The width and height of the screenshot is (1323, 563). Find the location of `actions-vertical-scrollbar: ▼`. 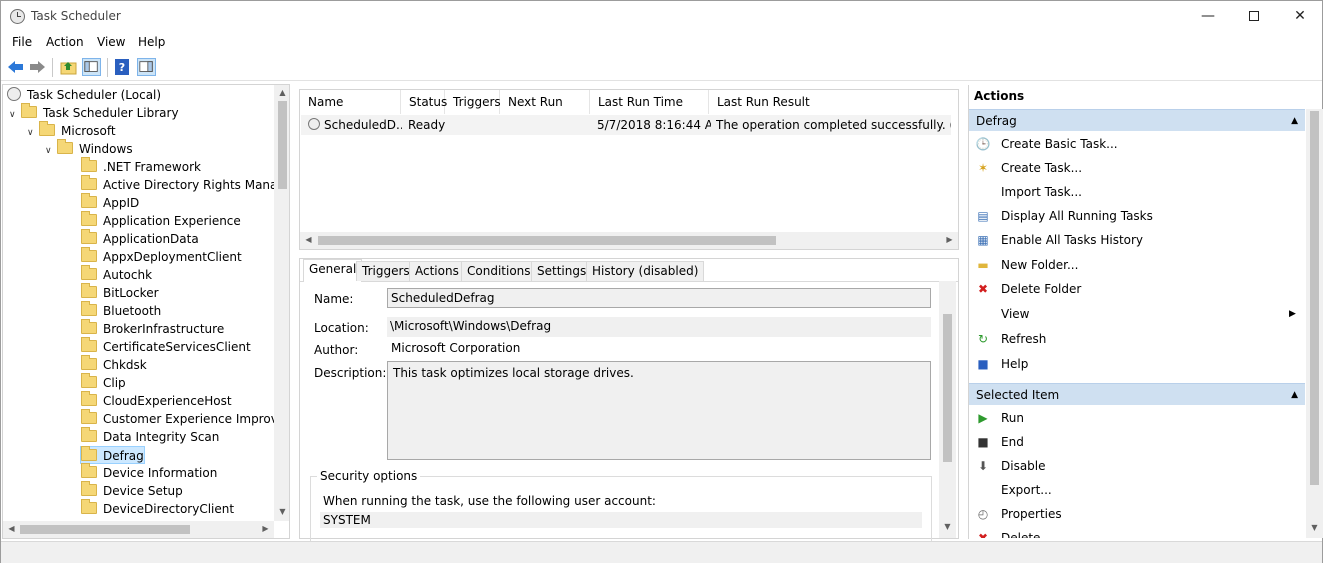

actions-vertical-scrollbar: ▼ is located at coordinates (1314, 323).